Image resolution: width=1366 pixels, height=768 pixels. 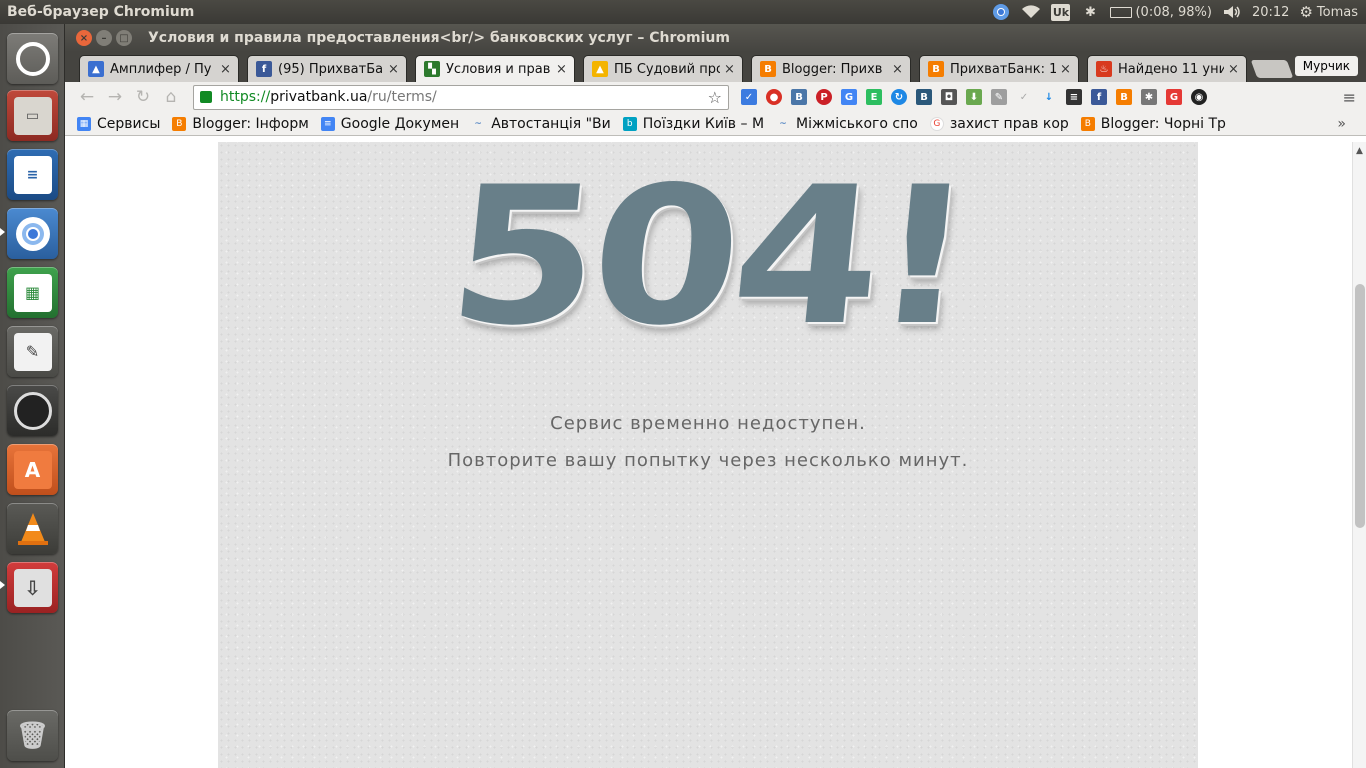 What do you see at coordinates (1174, 97) in the screenshot?
I see `counter-extension-icon: G` at bounding box center [1174, 97].